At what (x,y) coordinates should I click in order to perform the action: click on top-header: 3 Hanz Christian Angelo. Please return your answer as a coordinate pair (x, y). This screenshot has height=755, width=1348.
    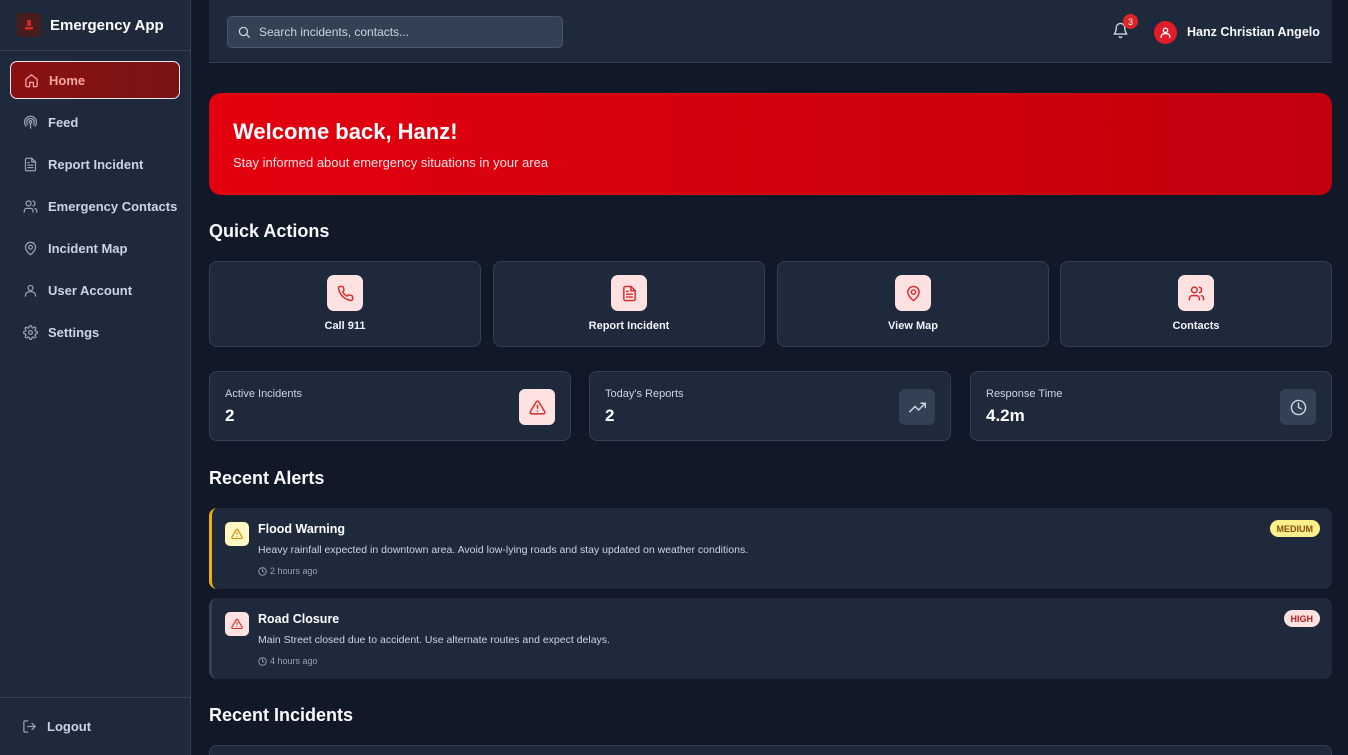
    Looking at the image, I should click on (770, 31).